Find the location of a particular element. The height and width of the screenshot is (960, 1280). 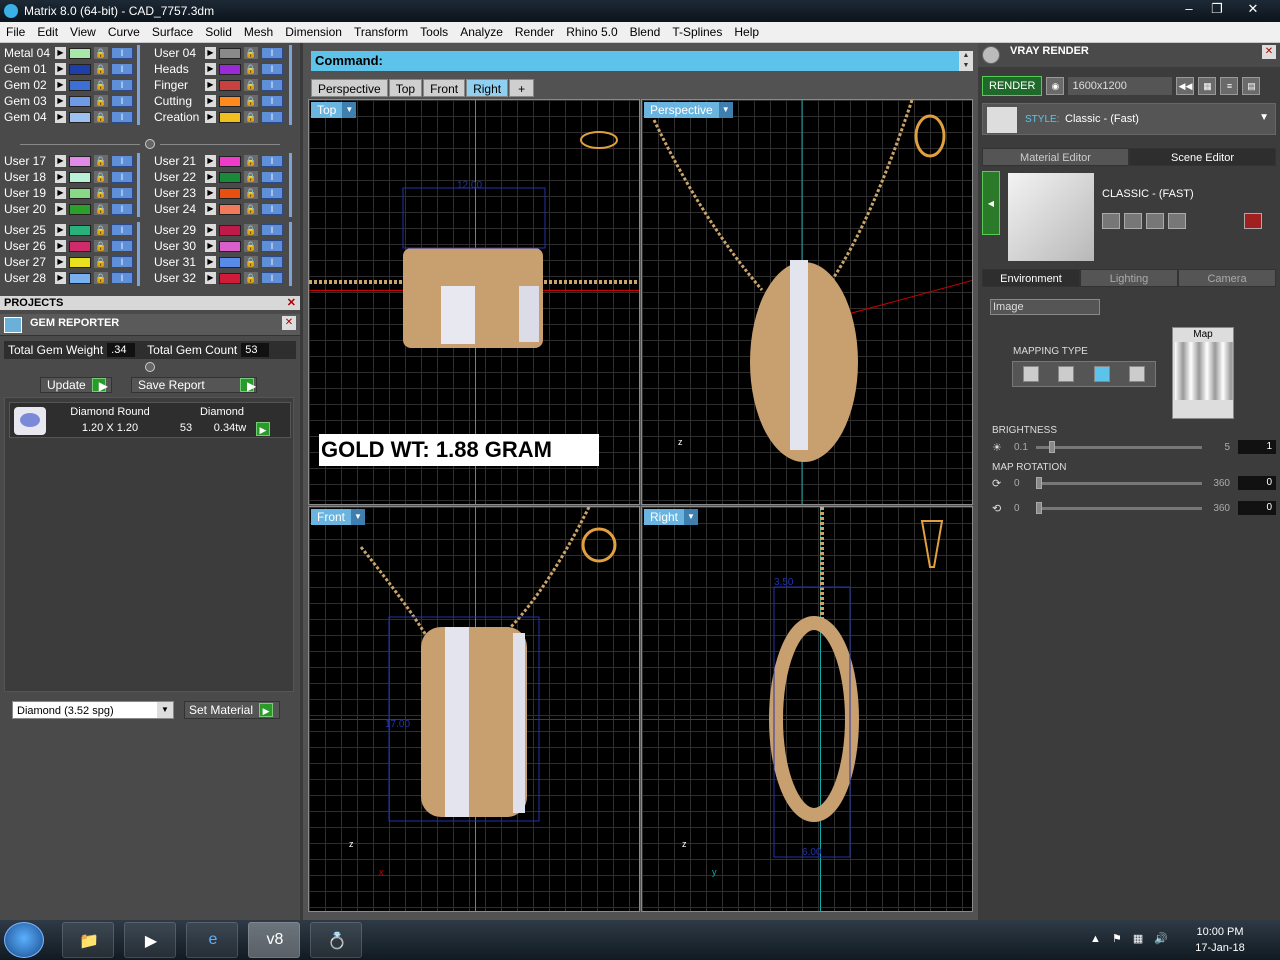

spherical-map-icon is located at coordinates (1101, 374).